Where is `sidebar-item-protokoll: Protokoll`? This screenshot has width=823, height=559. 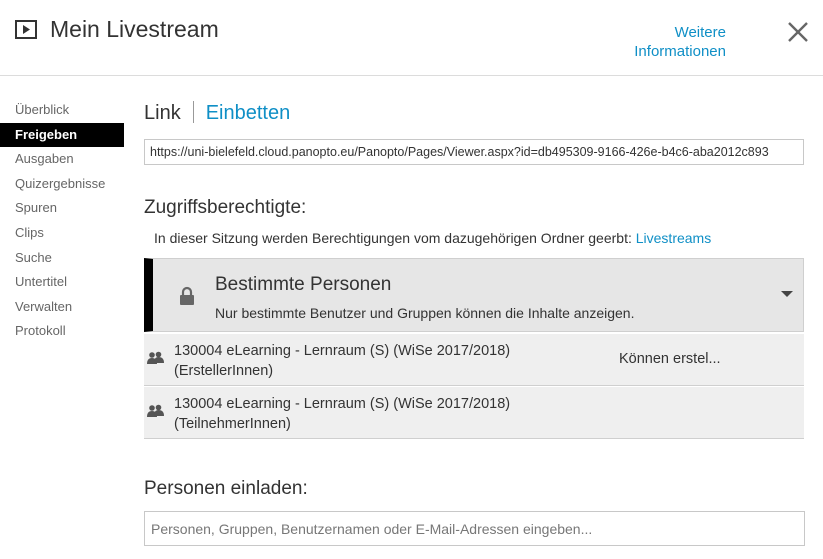
sidebar-item-protokoll: Protokoll is located at coordinates (62, 331).